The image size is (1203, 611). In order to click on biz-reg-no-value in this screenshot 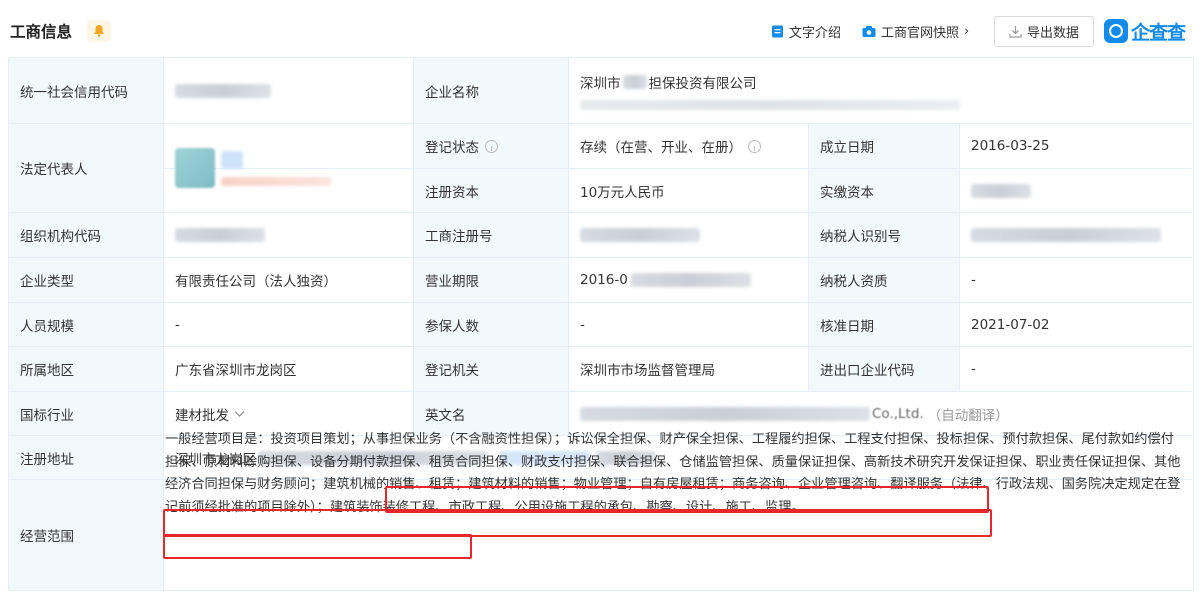, I will do `click(689, 235)`.